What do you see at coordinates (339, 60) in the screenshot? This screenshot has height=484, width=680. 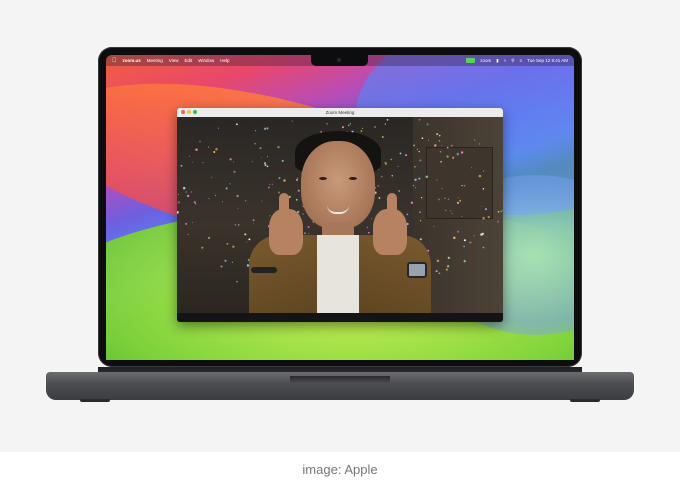 I see `camera-notch` at bounding box center [339, 60].